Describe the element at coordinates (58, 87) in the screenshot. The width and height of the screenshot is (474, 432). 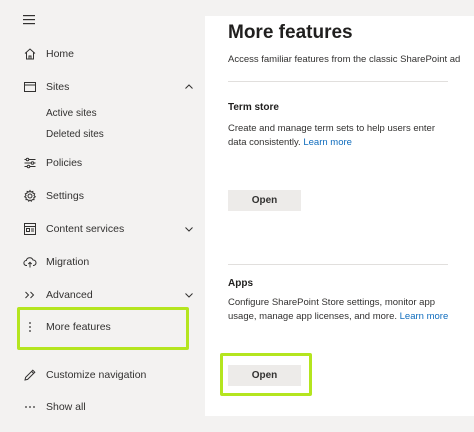
I see `nav-item-label: Sites` at that location.